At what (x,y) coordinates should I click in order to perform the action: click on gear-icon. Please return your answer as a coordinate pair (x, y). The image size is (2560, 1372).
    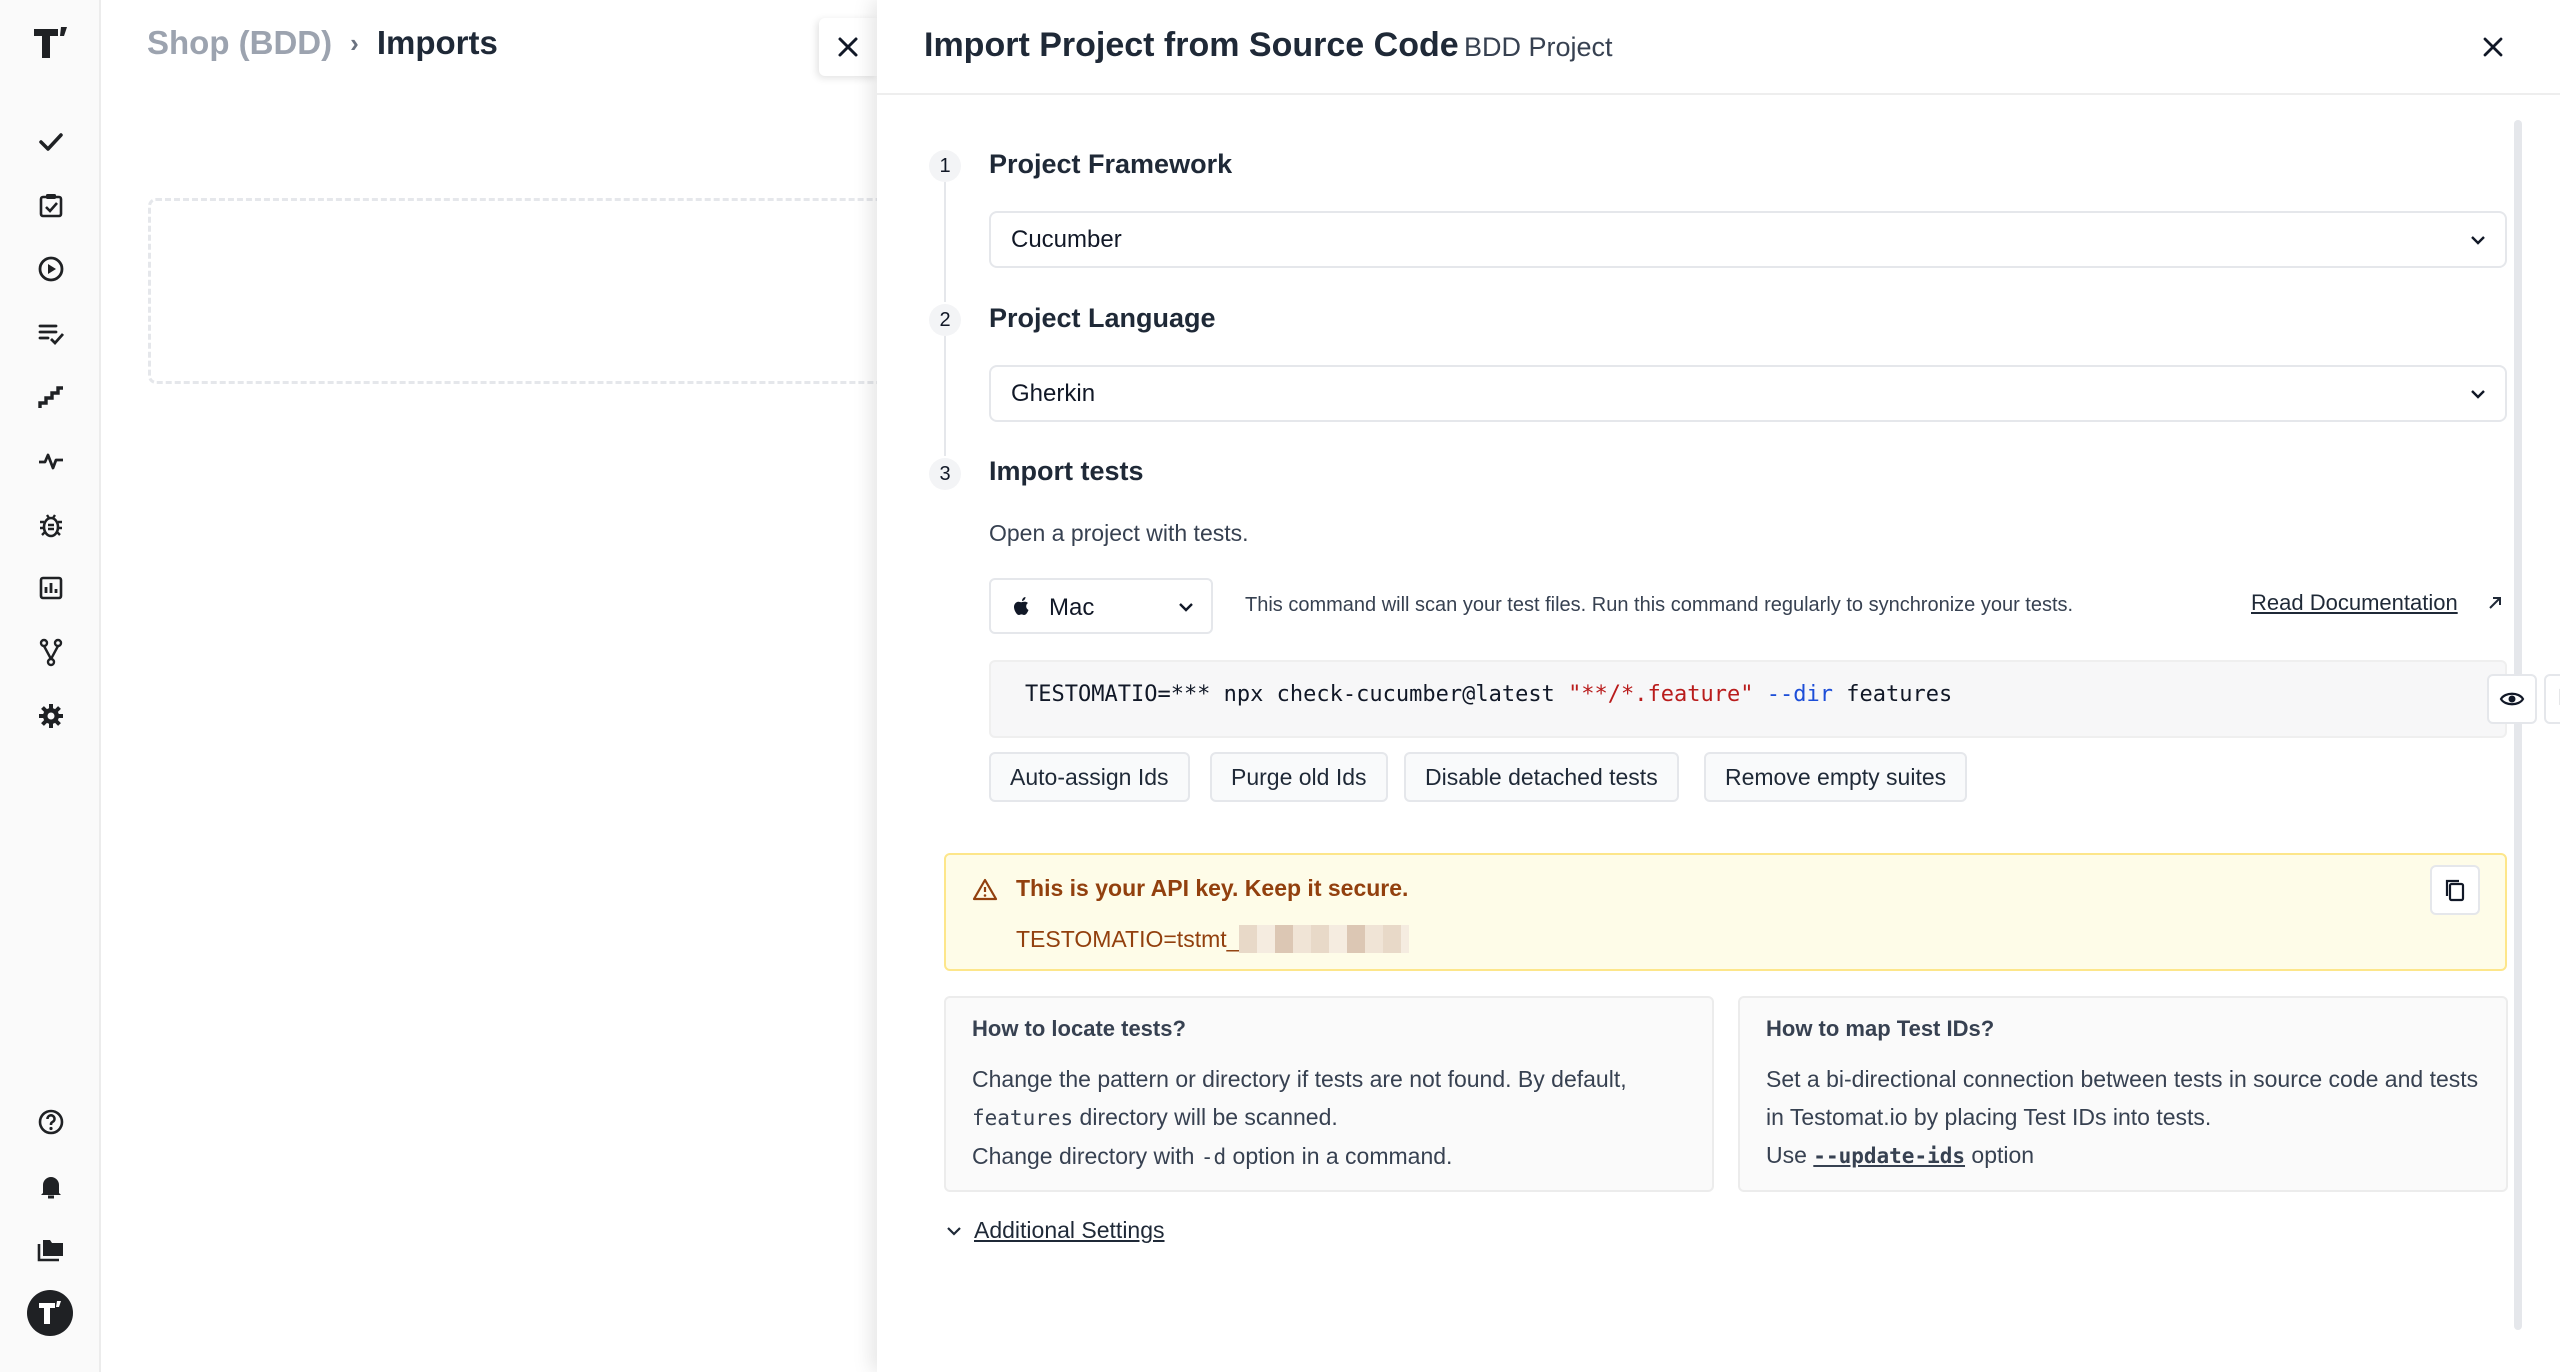
    Looking at the image, I should click on (51, 716).